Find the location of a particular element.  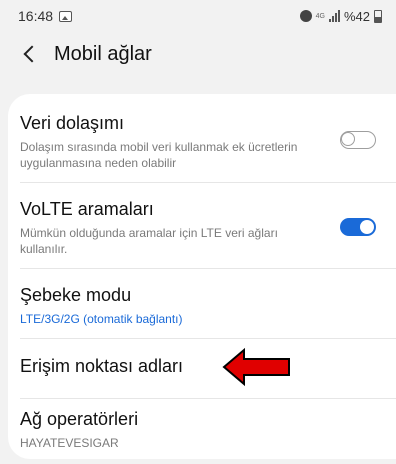

volte-toggle is located at coordinates (358, 227).